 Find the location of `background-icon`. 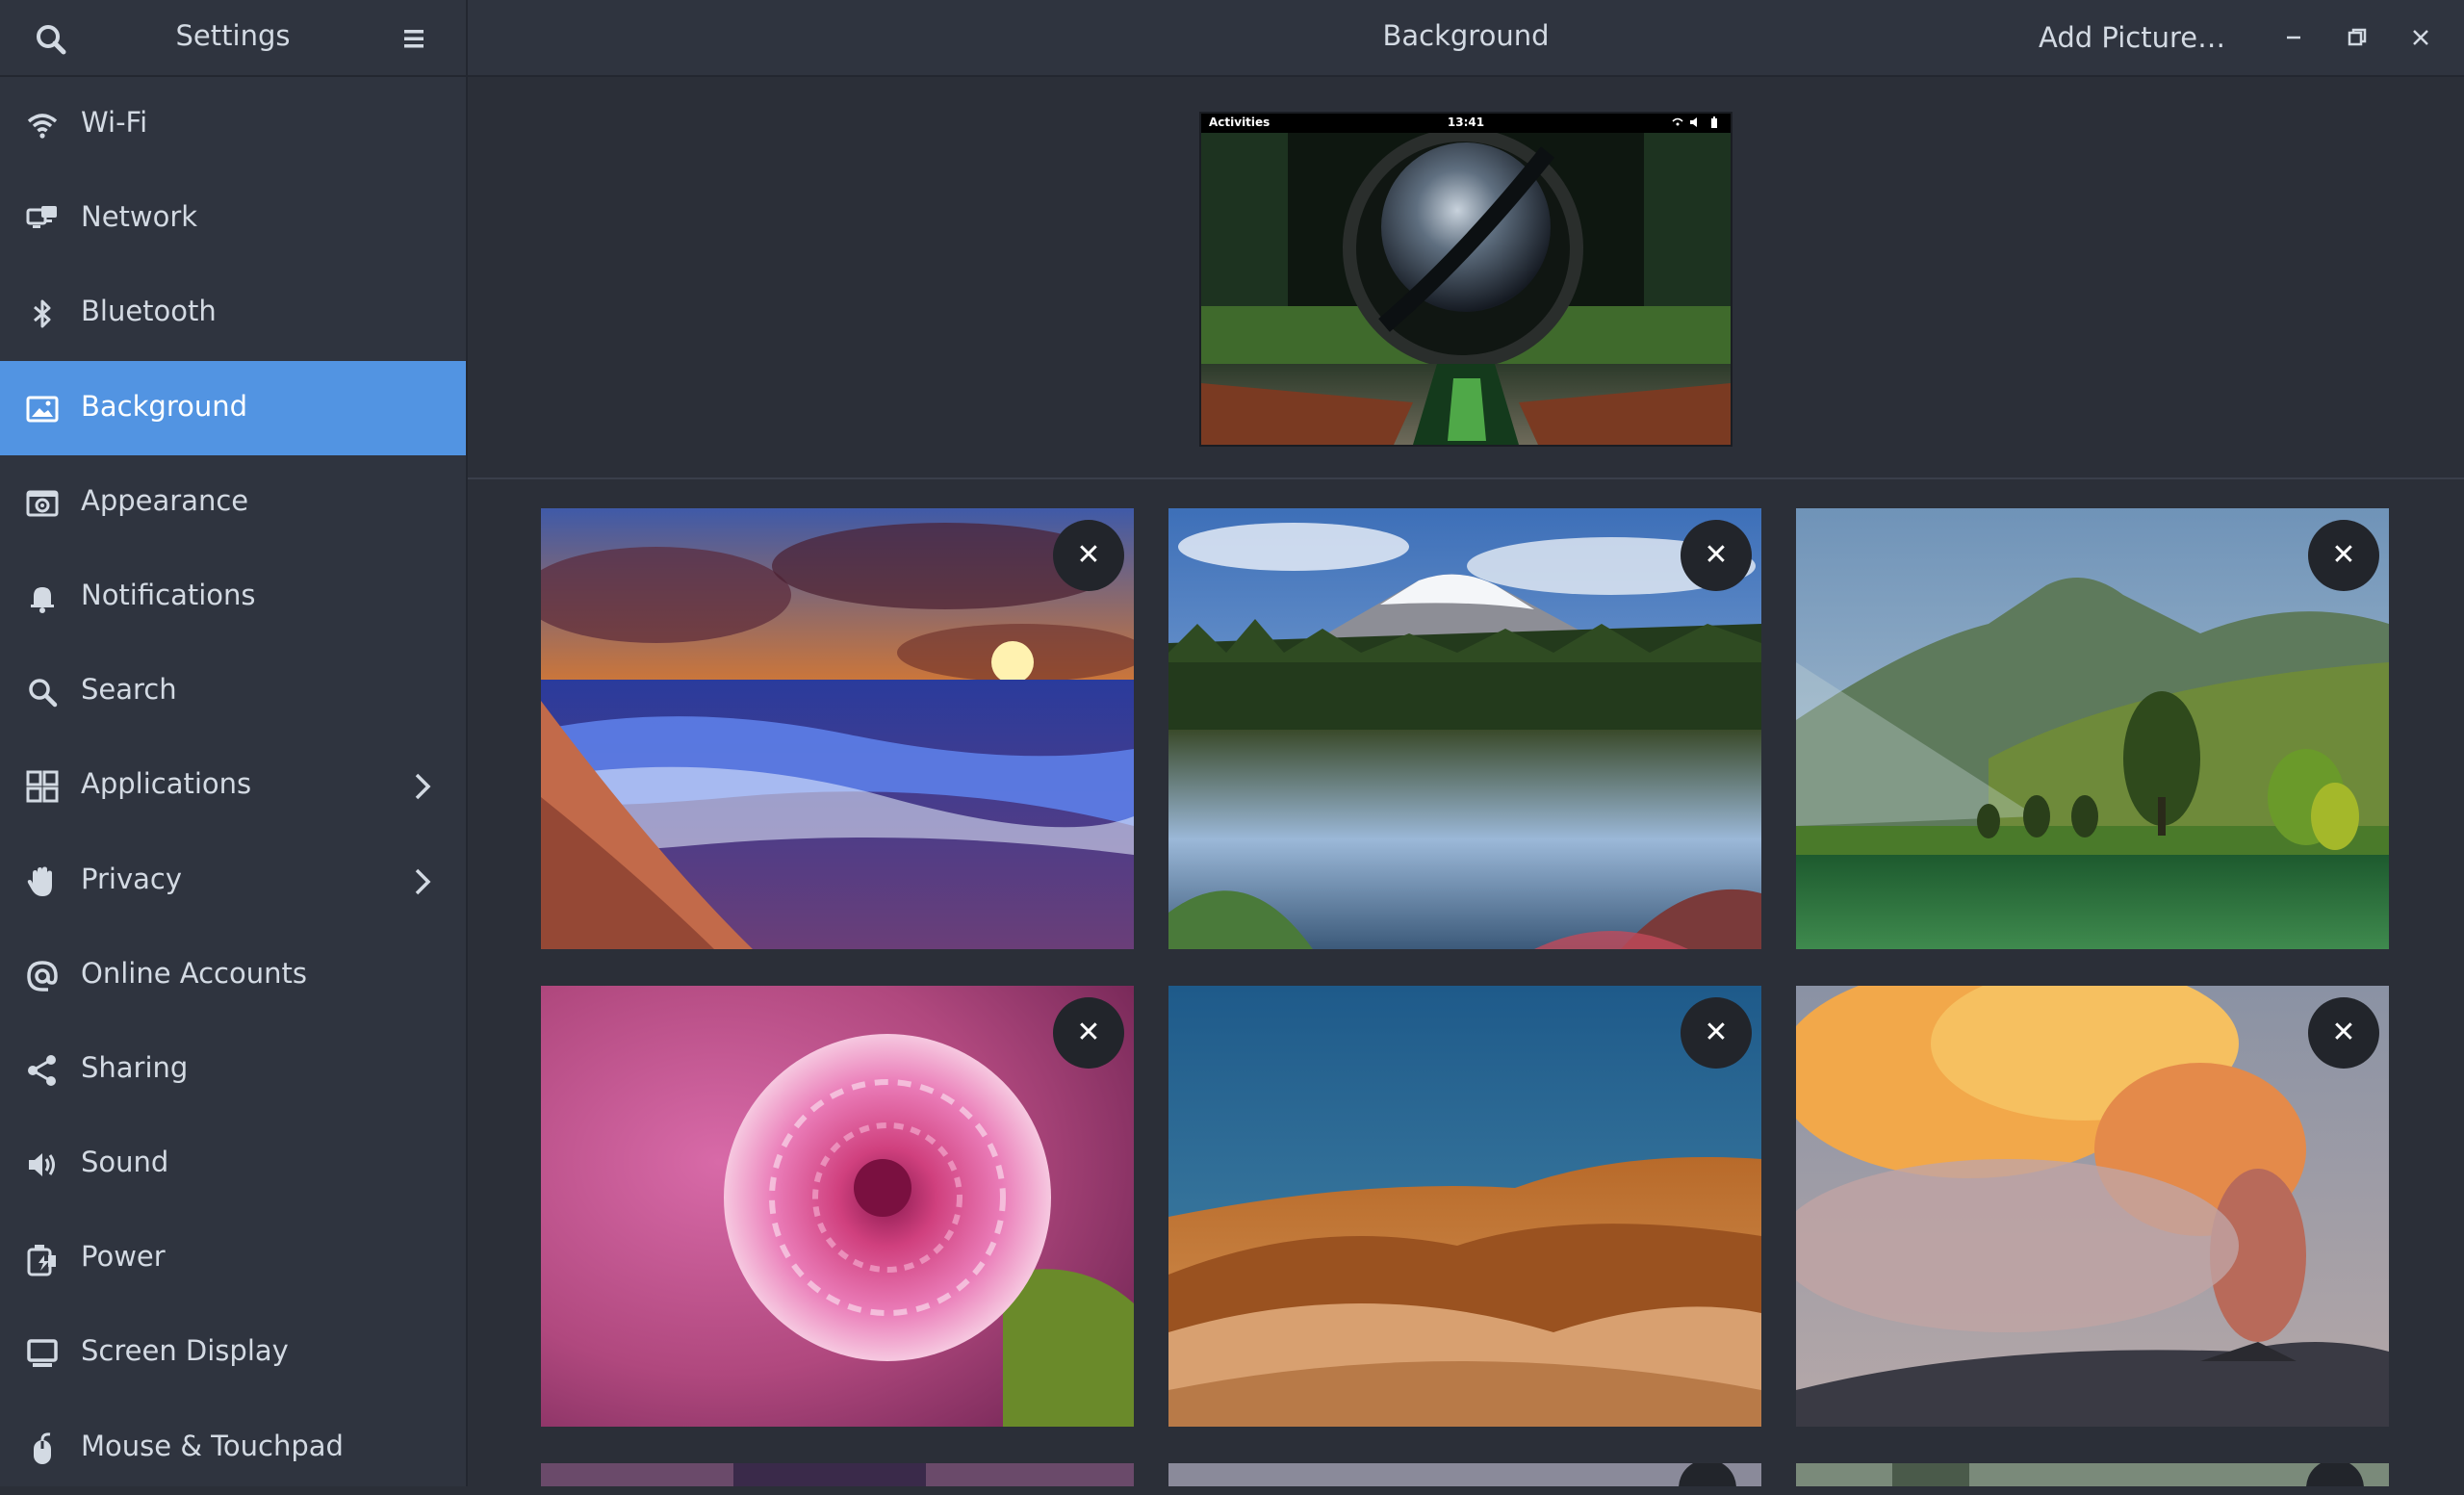

background-icon is located at coordinates (42, 409).